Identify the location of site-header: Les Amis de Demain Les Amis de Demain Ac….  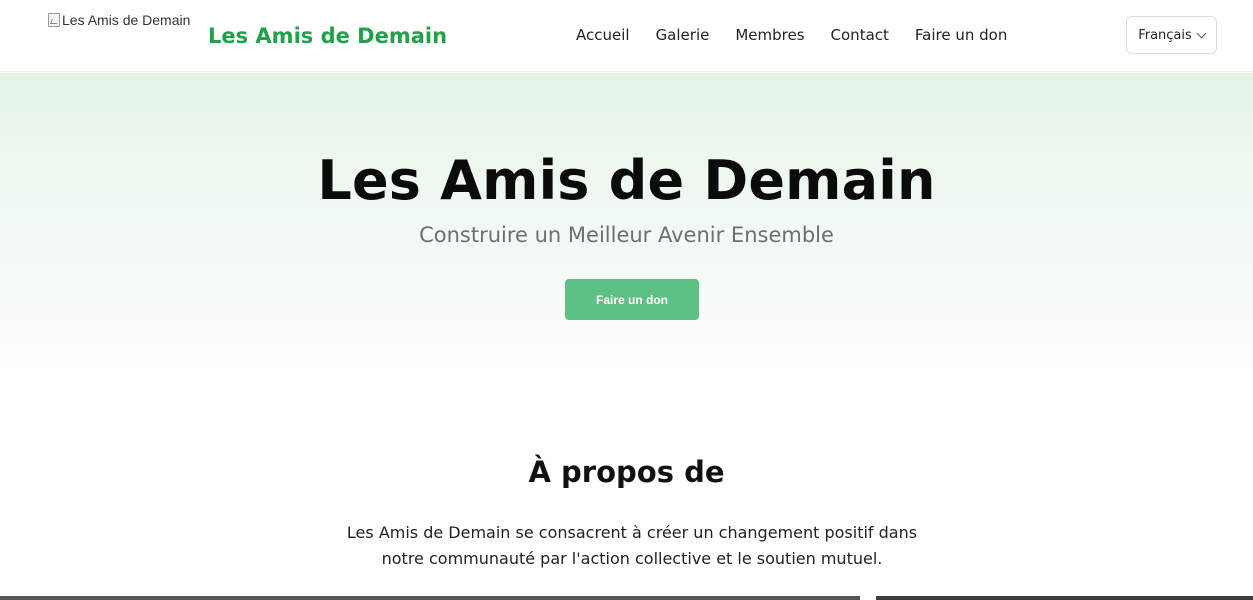
(626, 36).